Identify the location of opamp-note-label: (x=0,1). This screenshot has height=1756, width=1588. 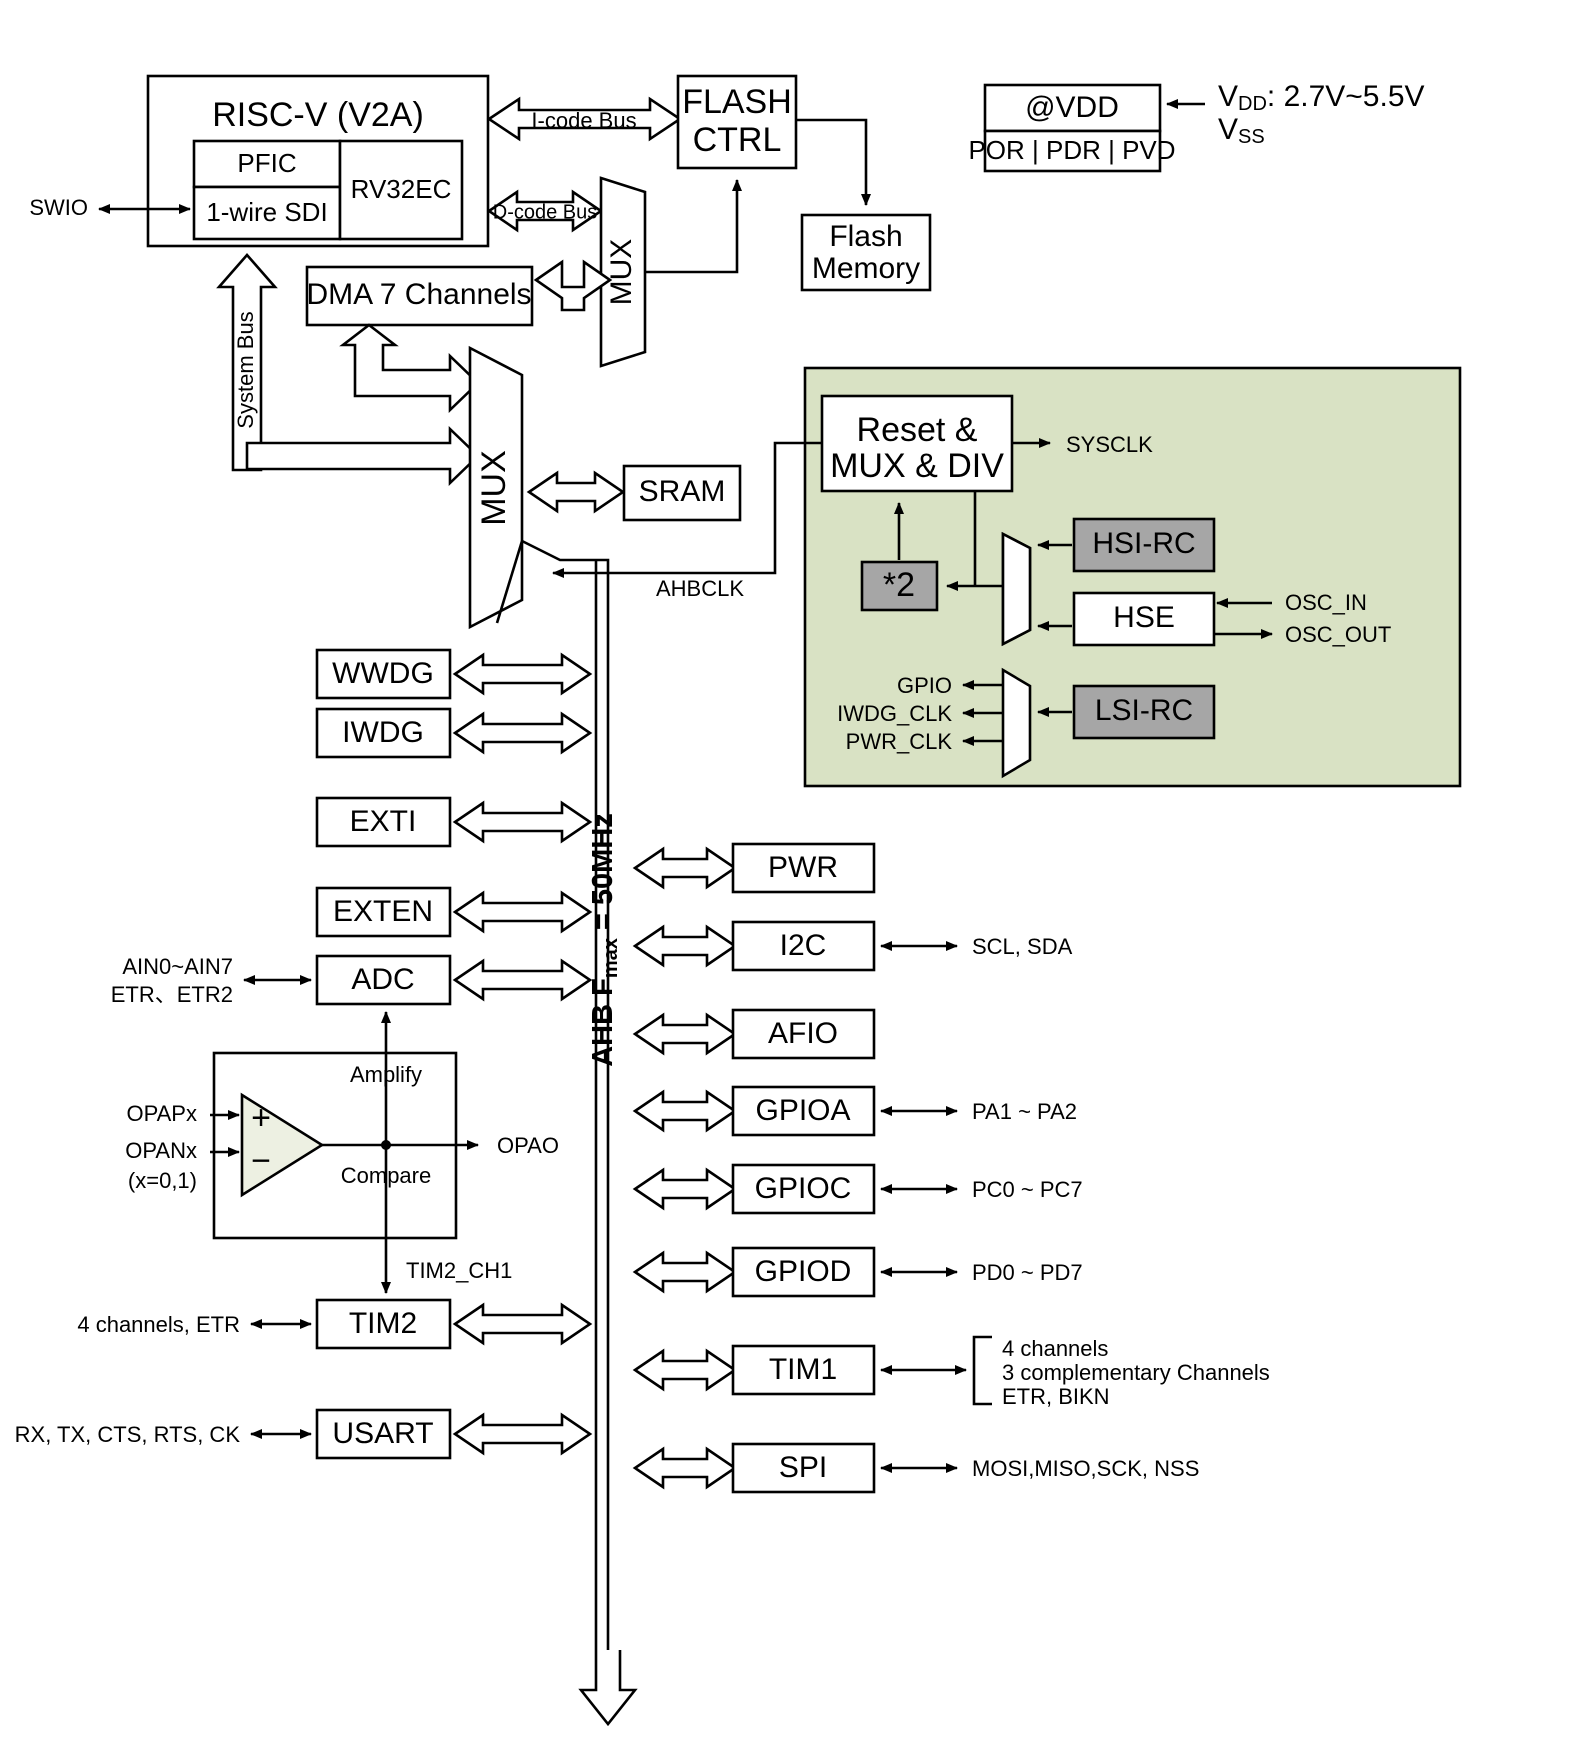
(162, 1180).